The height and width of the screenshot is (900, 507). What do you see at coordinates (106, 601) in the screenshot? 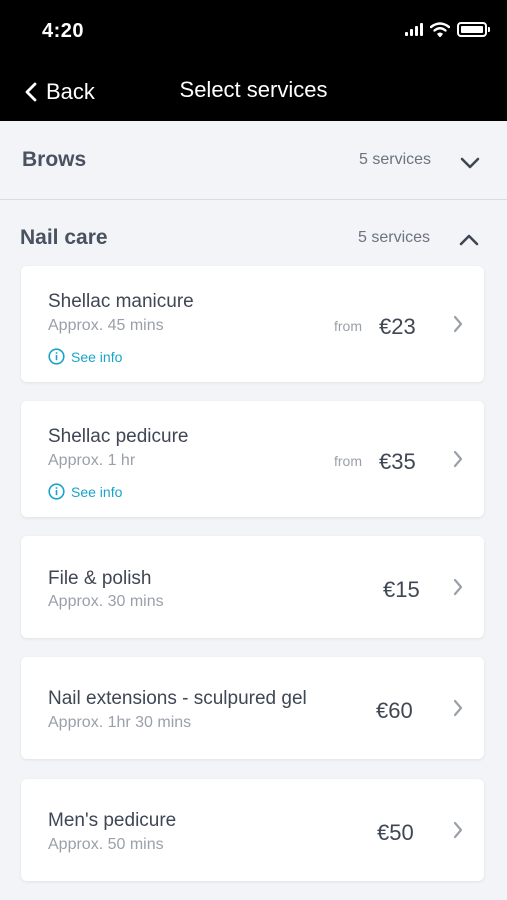
I see `service-duration: Approx. 30 mins` at bounding box center [106, 601].